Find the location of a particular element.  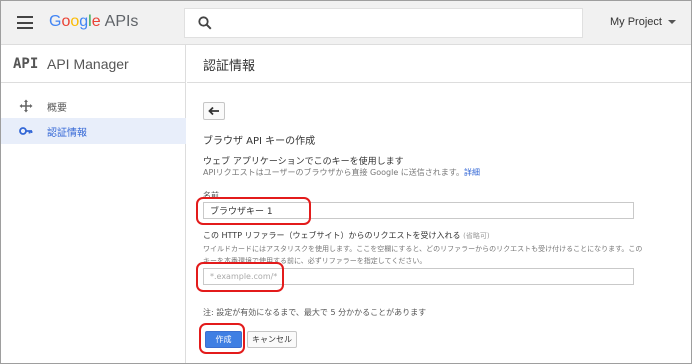

google-apis-logo: Google APIs is located at coordinates (93, 22).